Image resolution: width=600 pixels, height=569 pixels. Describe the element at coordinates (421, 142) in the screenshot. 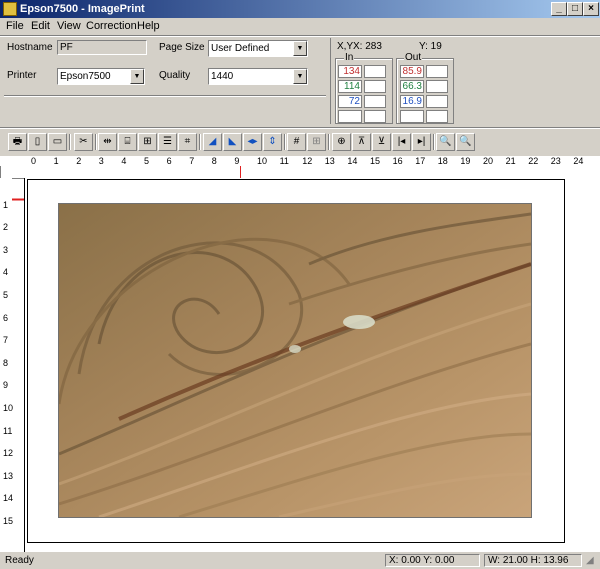

I see `align-right-icon: ▸|` at that location.